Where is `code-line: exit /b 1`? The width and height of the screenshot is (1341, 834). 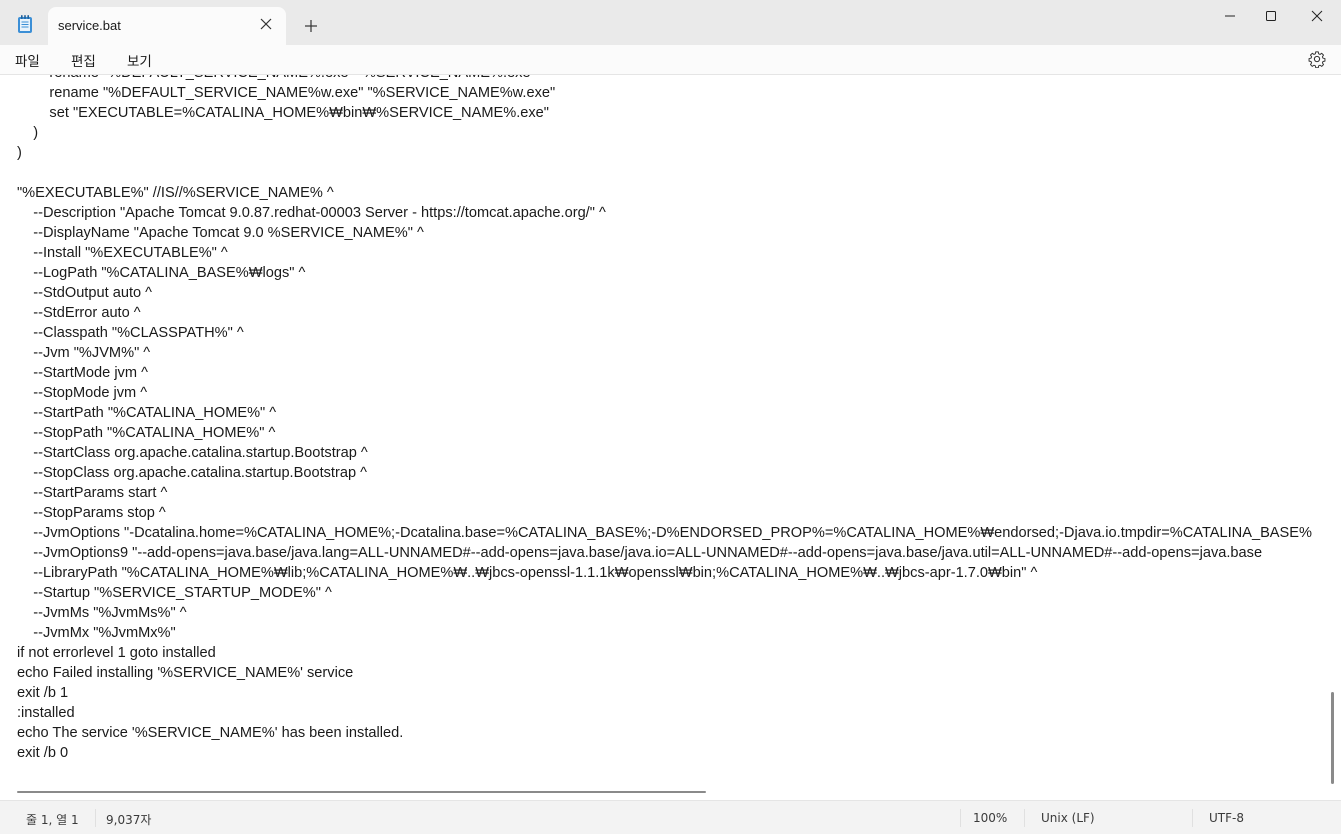 code-line: exit /b 1 is located at coordinates (43, 693).